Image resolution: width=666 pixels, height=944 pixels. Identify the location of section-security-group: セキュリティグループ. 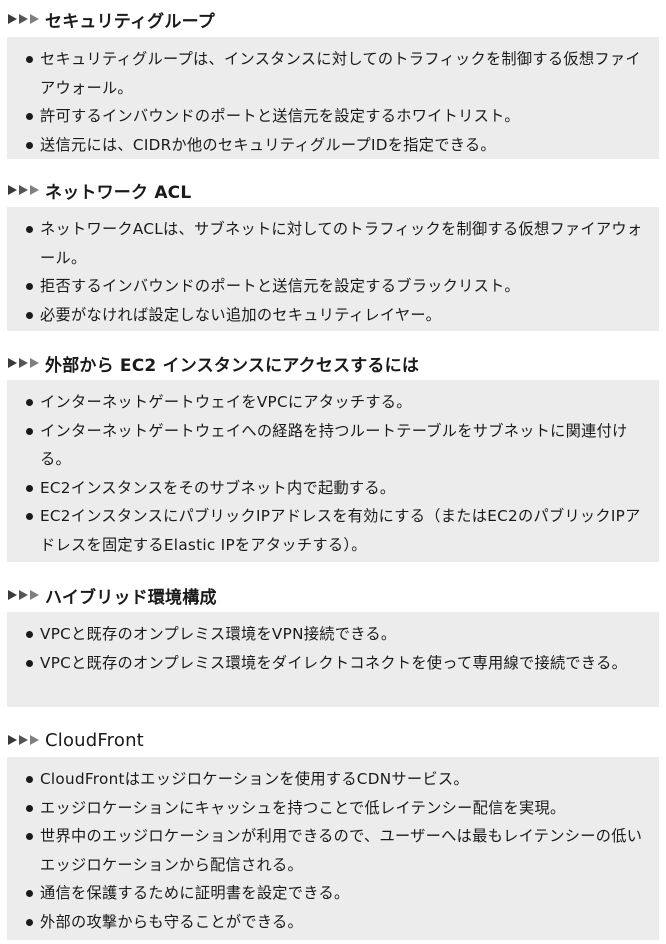
(333, 19).